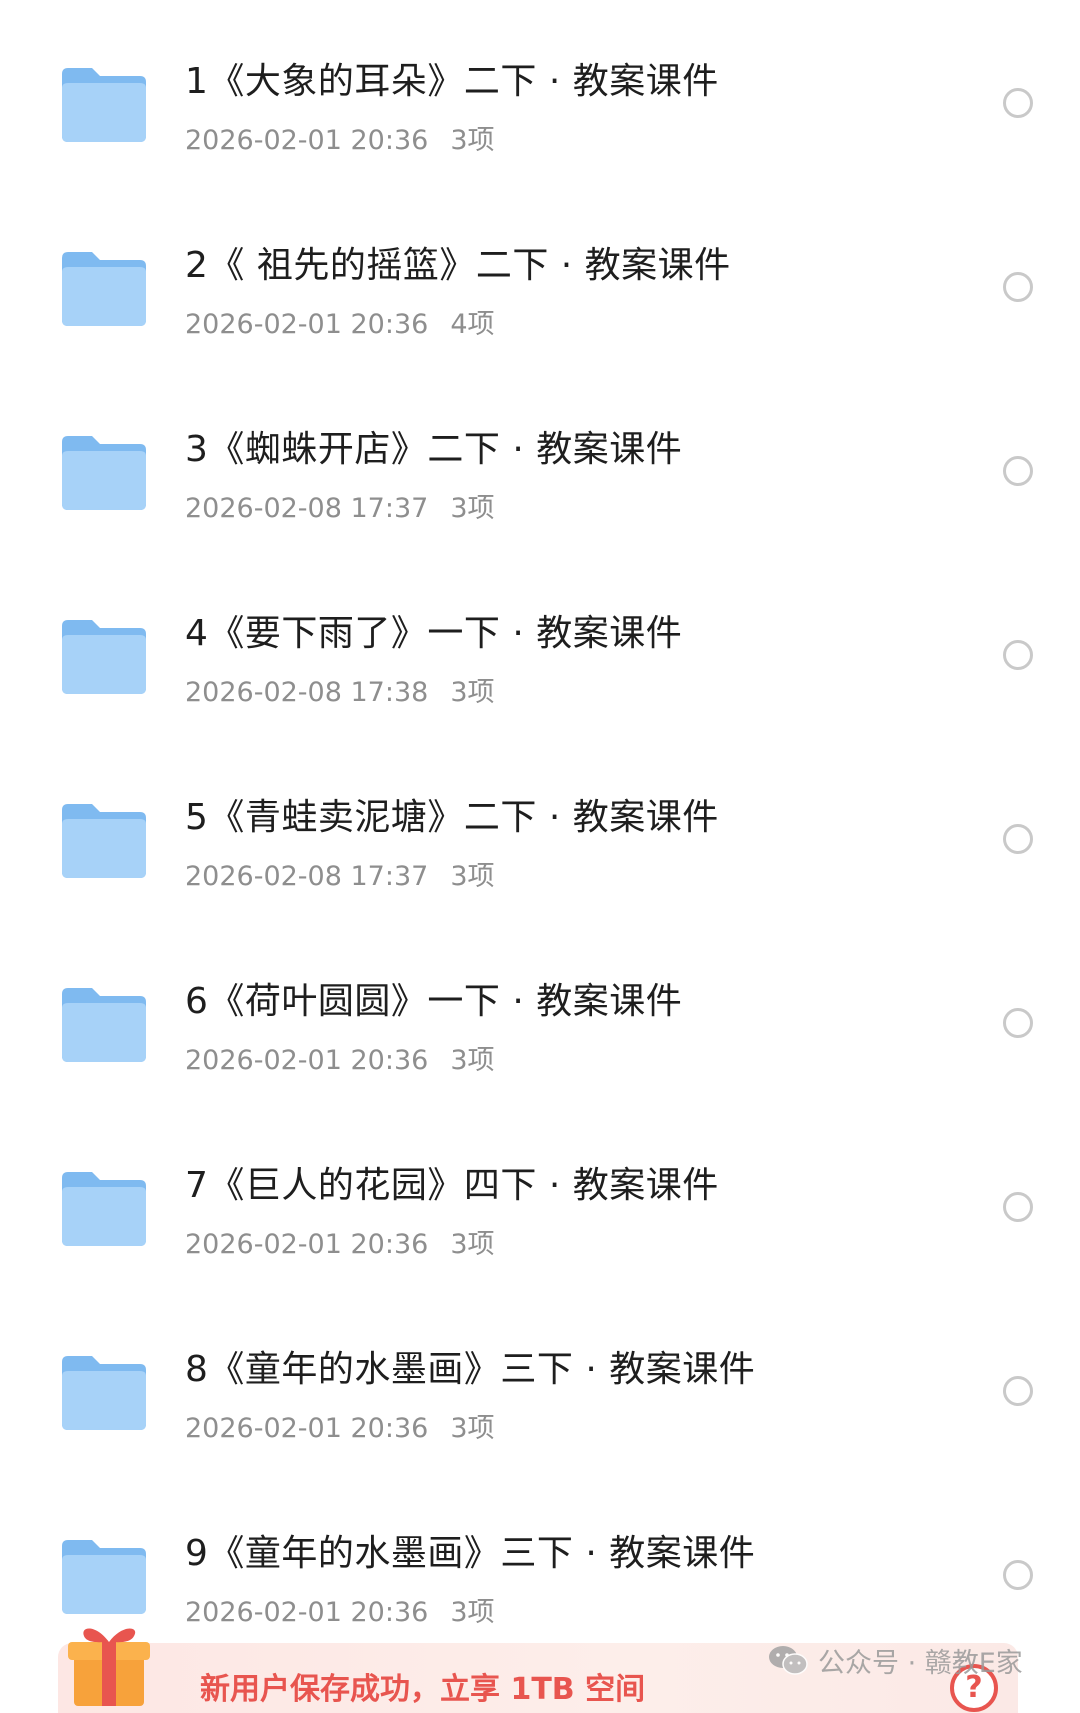  Describe the element at coordinates (452, 1185) in the screenshot. I see `file-title: 7《巨人的花园》四下 · 教案课件` at that location.